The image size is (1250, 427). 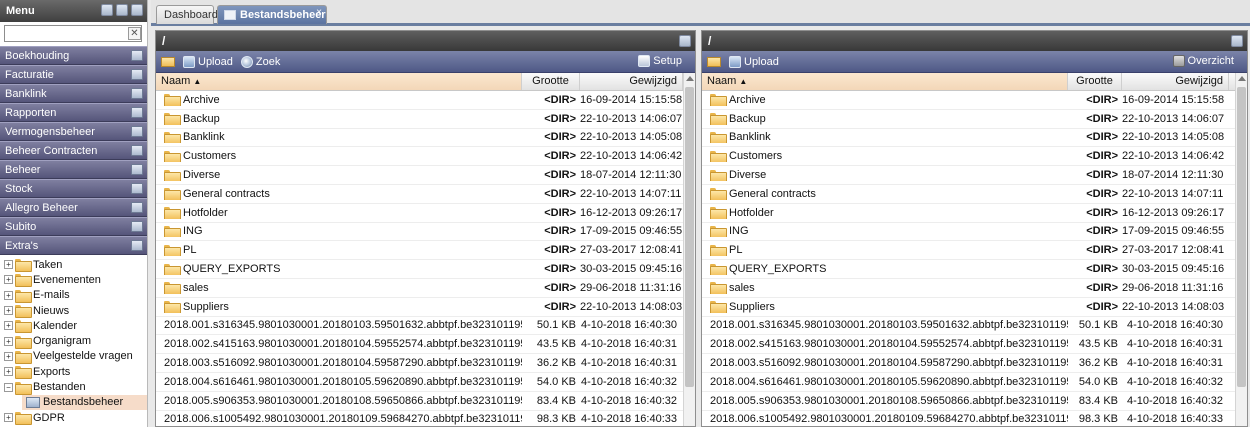 What do you see at coordinates (75, 372) in the screenshot?
I see `tree-item: + Exports` at bounding box center [75, 372].